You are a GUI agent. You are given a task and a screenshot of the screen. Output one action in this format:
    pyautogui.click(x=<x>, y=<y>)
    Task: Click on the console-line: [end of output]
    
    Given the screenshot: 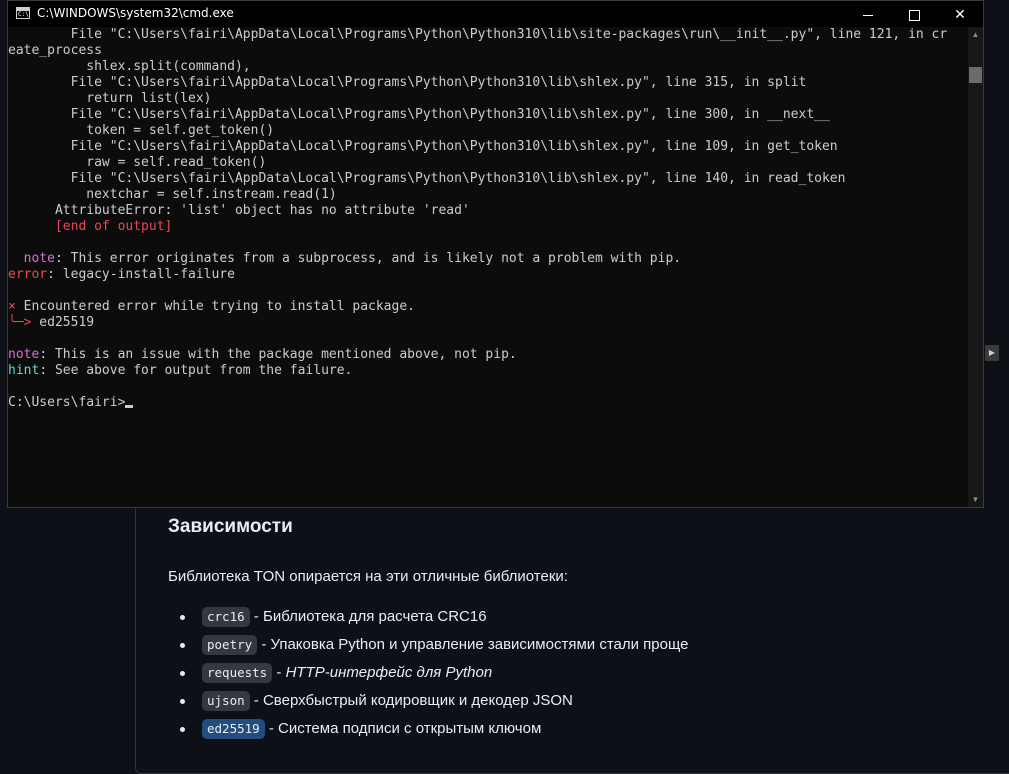 What is the action you would take?
    pyautogui.click(x=488, y=227)
    